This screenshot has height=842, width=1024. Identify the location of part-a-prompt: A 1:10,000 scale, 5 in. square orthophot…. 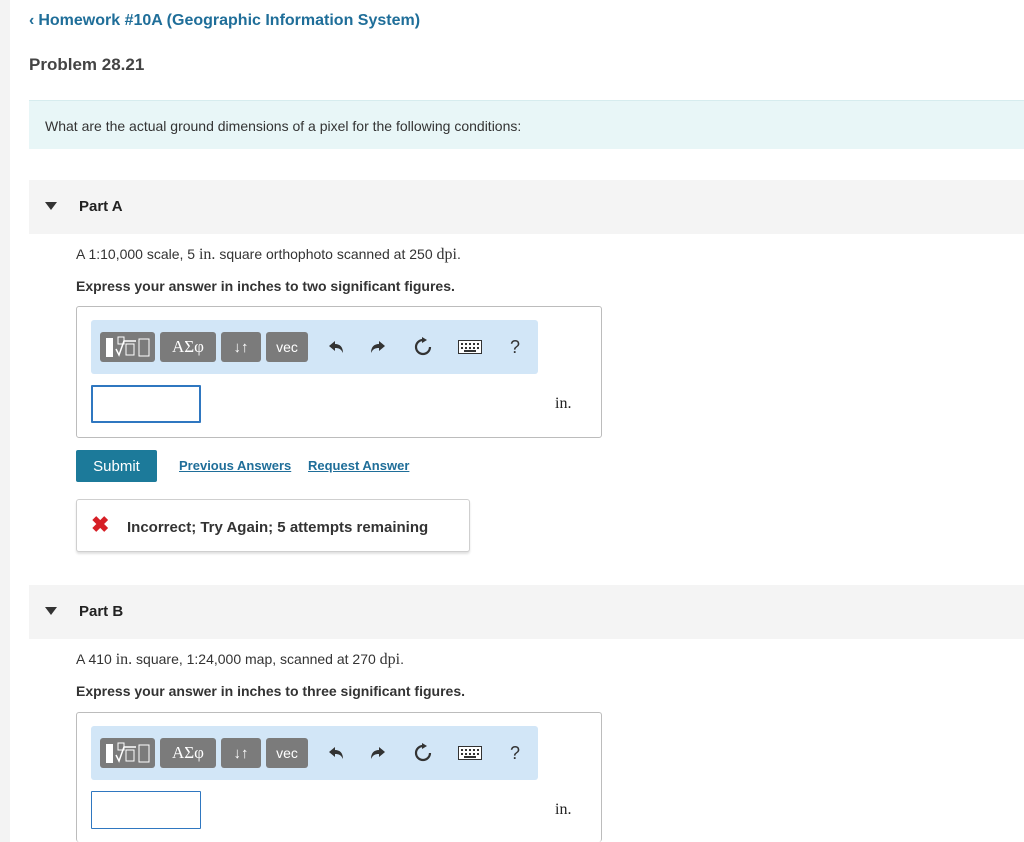
(268, 254).